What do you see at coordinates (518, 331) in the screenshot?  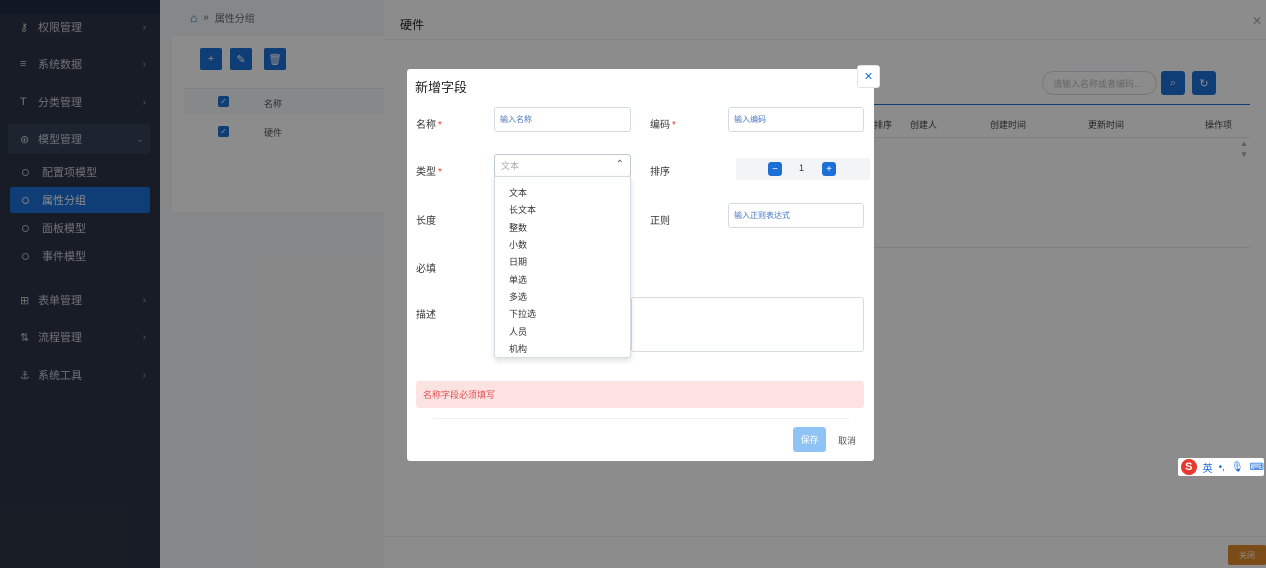 I see `dropdown-option: 人员` at bounding box center [518, 331].